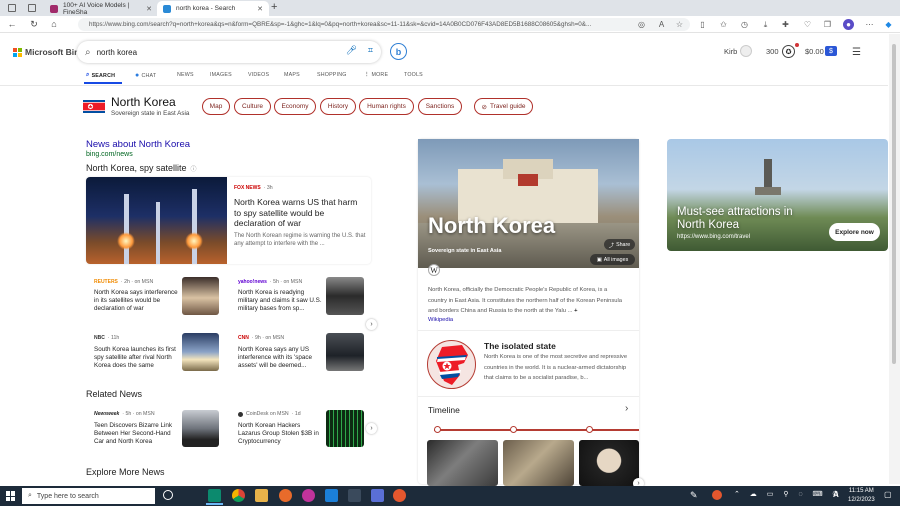  What do you see at coordinates (807, 24) in the screenshot?
I see `performance-icon: ♡` at bounding box center [807, 24].